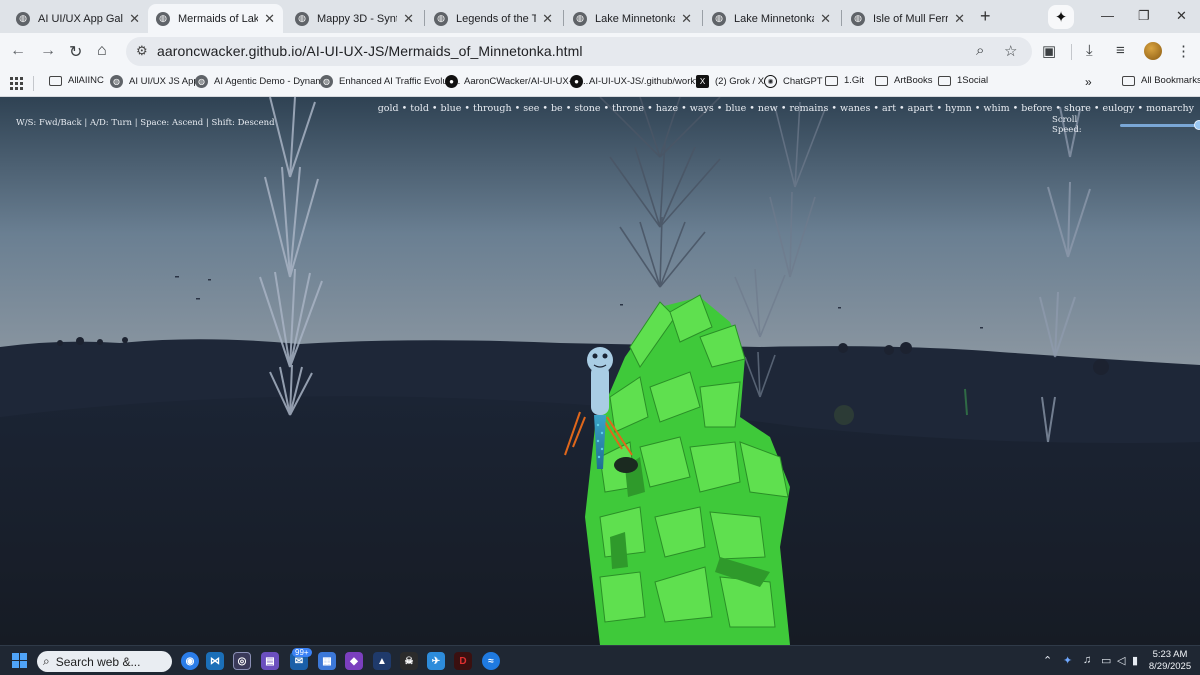  What do you see at coordinates (86, 80) in the screenshot?
I see `bookmark-label: AllAIINC` at bounding box center [86, 80].